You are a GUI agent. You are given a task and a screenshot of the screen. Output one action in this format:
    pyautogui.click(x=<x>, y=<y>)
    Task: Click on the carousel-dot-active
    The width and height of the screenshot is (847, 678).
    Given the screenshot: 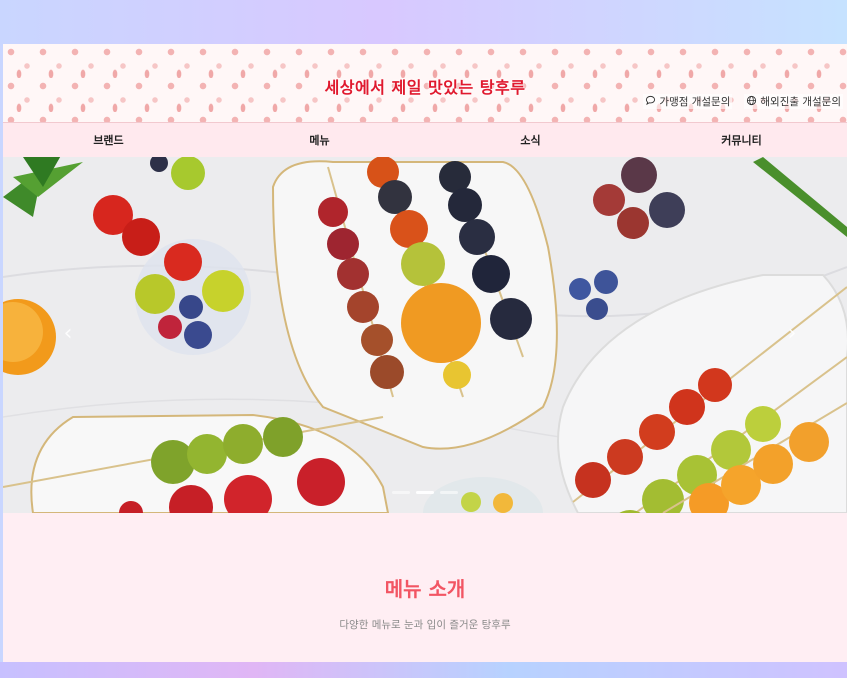 What is the action you would take?
    pyautogui.click(x=425, y=492)
    